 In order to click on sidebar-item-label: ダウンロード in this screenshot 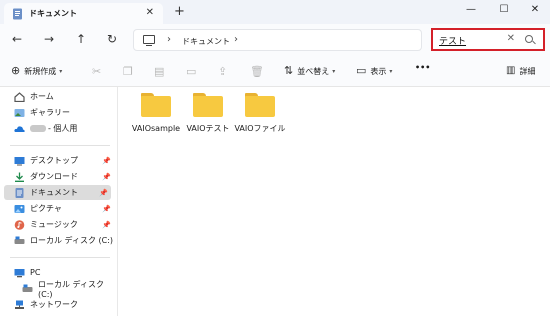, I will do `click(54, 176)`.